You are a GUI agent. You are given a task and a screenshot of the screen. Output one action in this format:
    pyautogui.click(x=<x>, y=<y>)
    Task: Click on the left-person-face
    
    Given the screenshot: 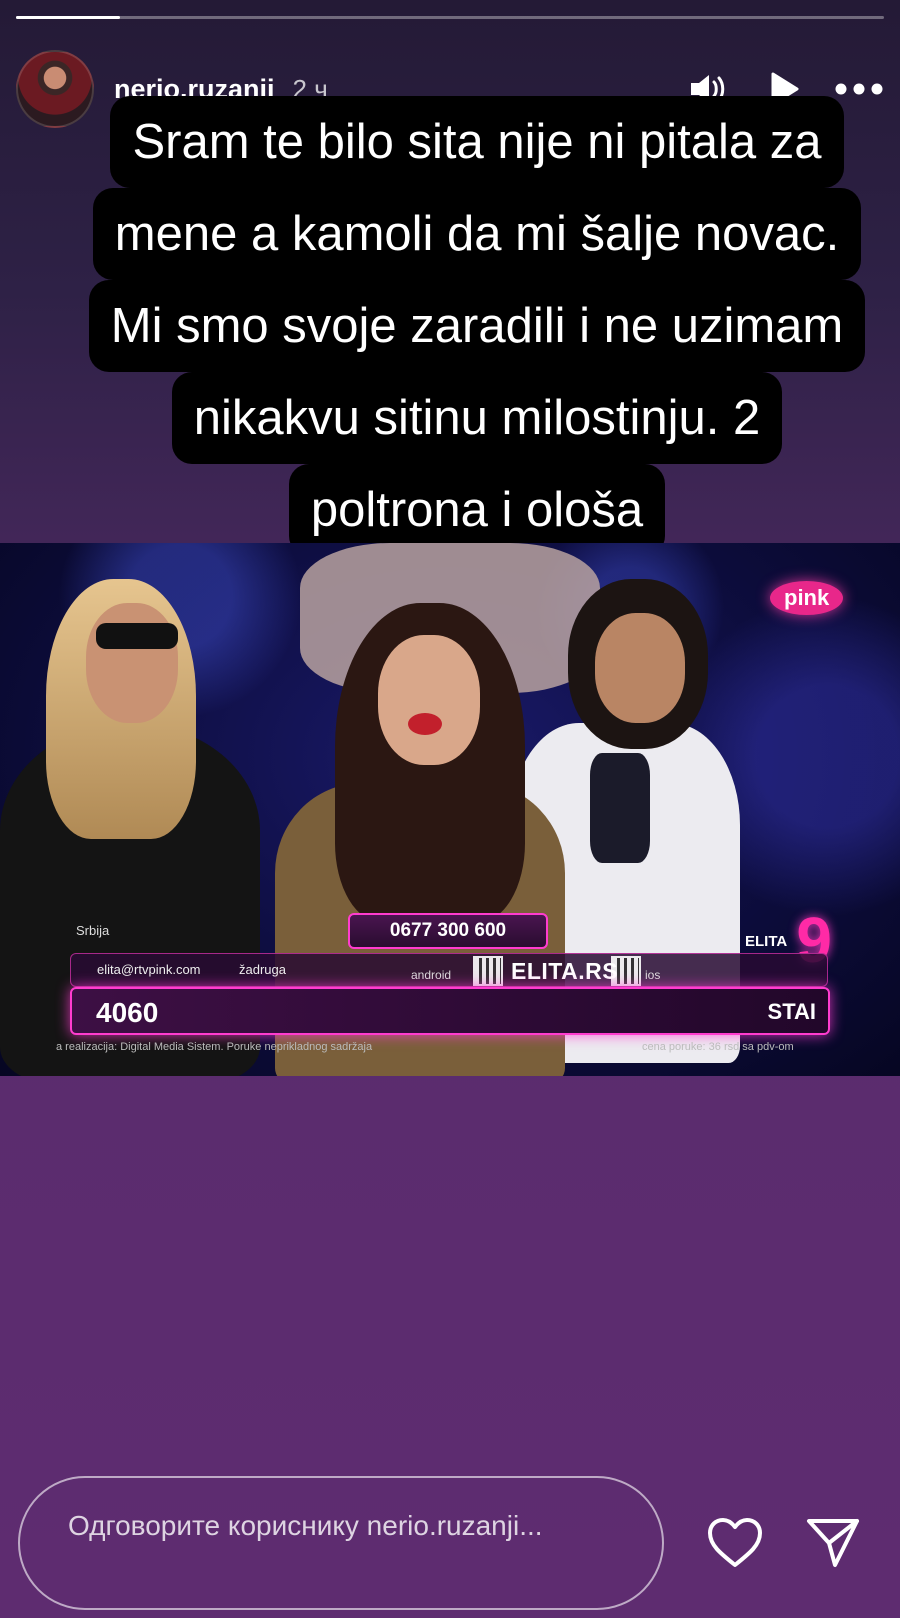 What is the action you would take?
    pyautogui.click(x=132, y=663)
    